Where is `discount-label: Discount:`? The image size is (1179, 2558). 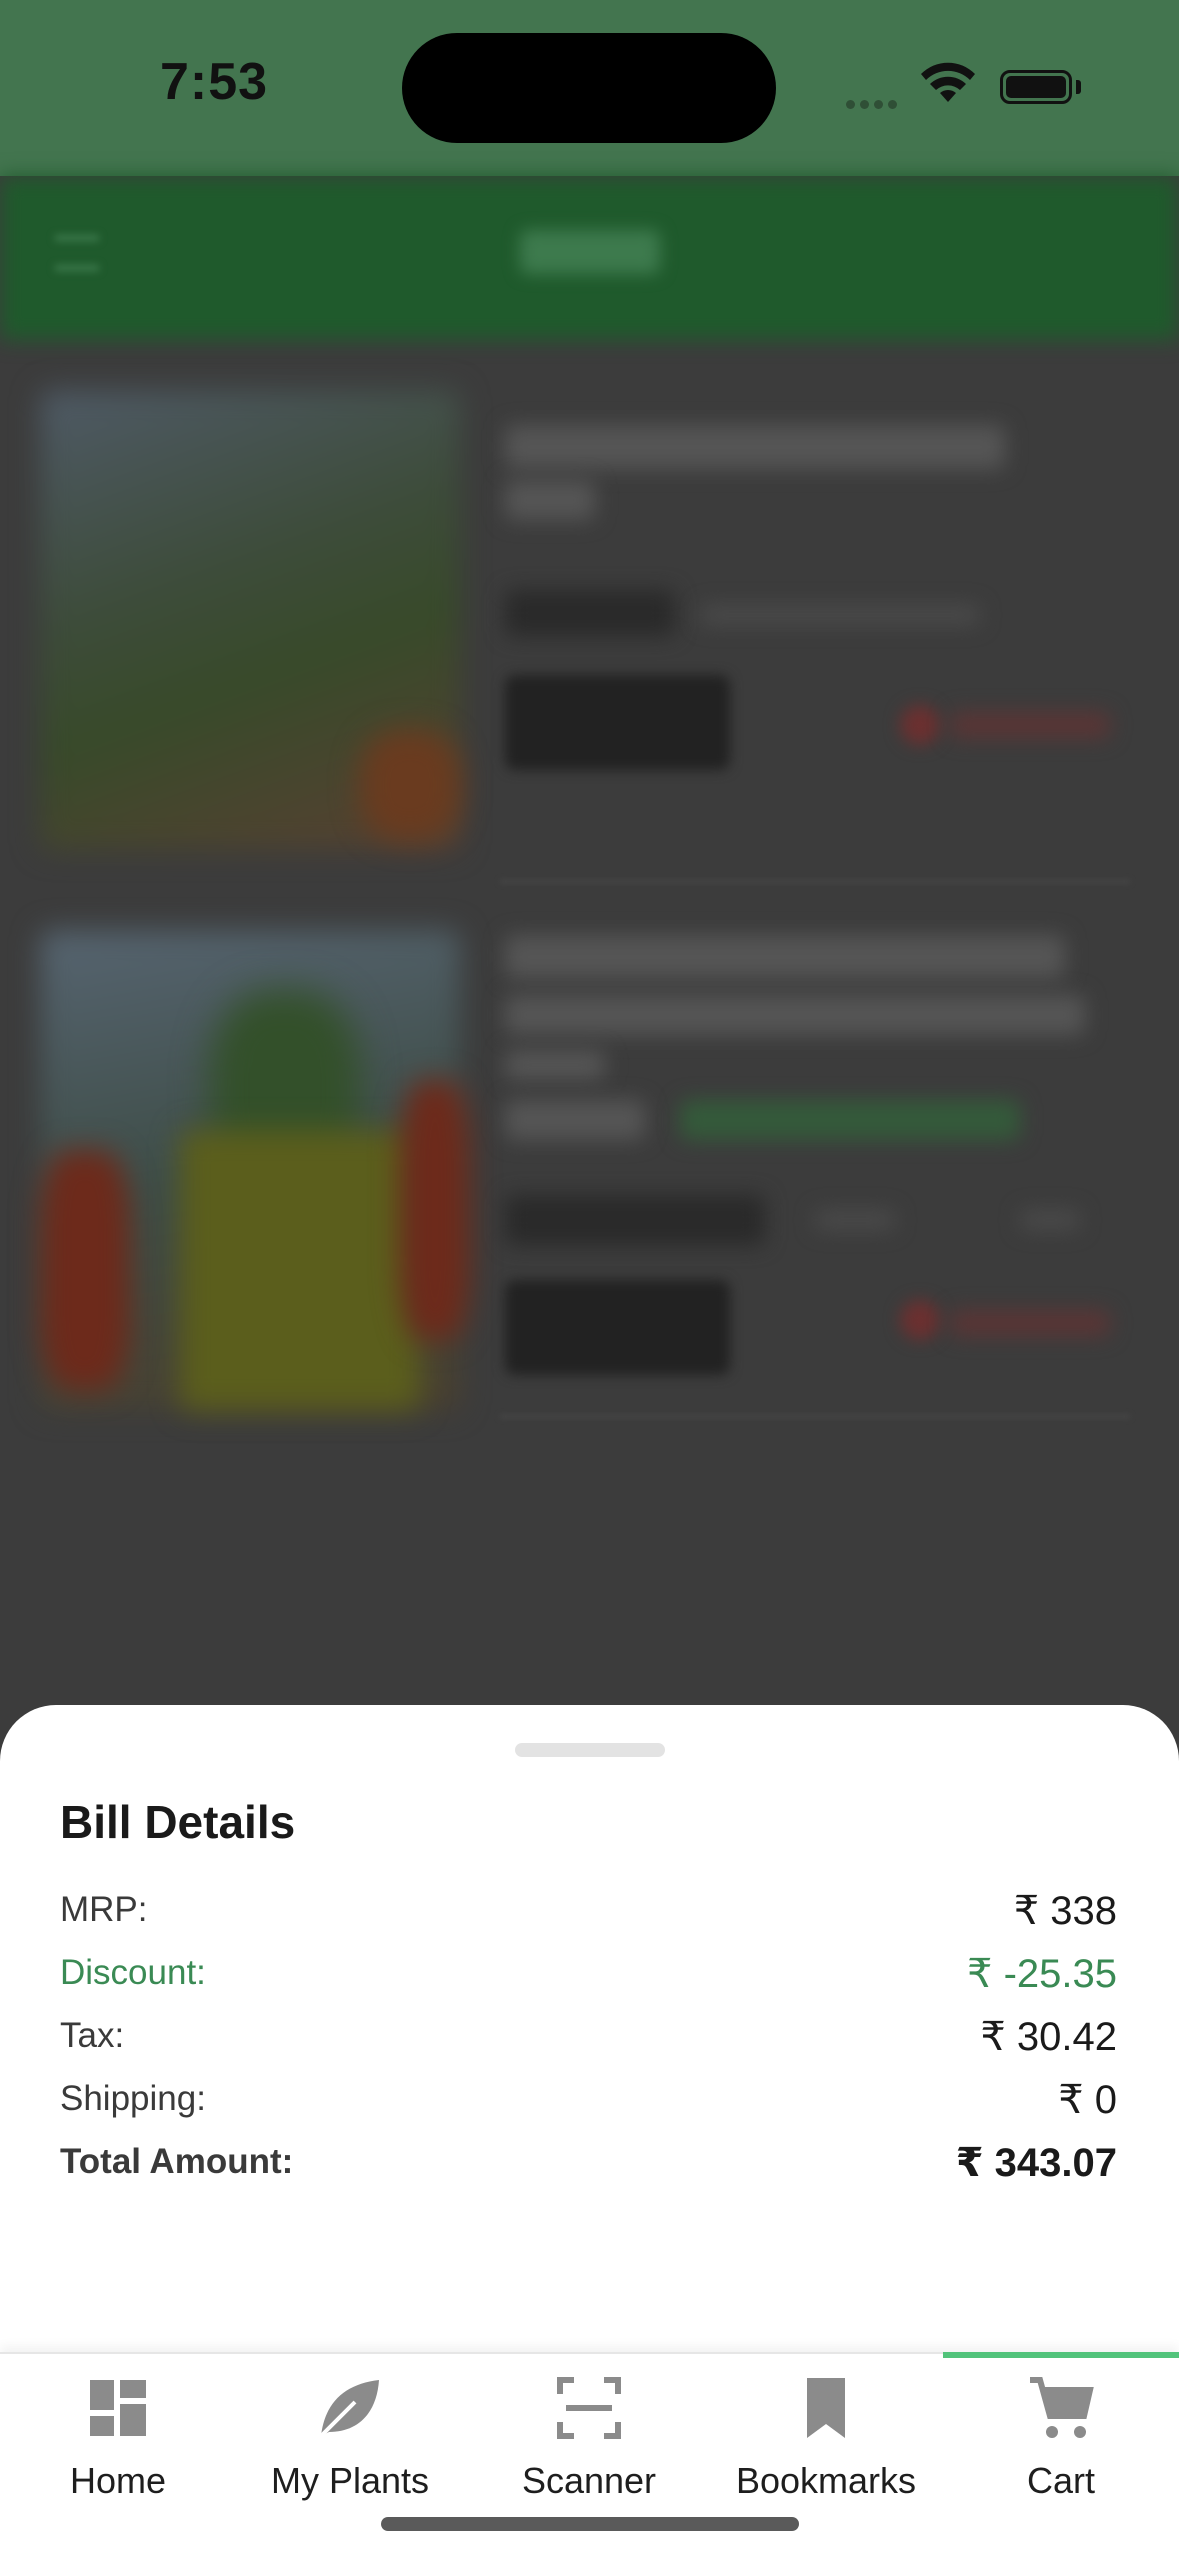
discount-label: Discount: is located at coordinates (133, 1972).